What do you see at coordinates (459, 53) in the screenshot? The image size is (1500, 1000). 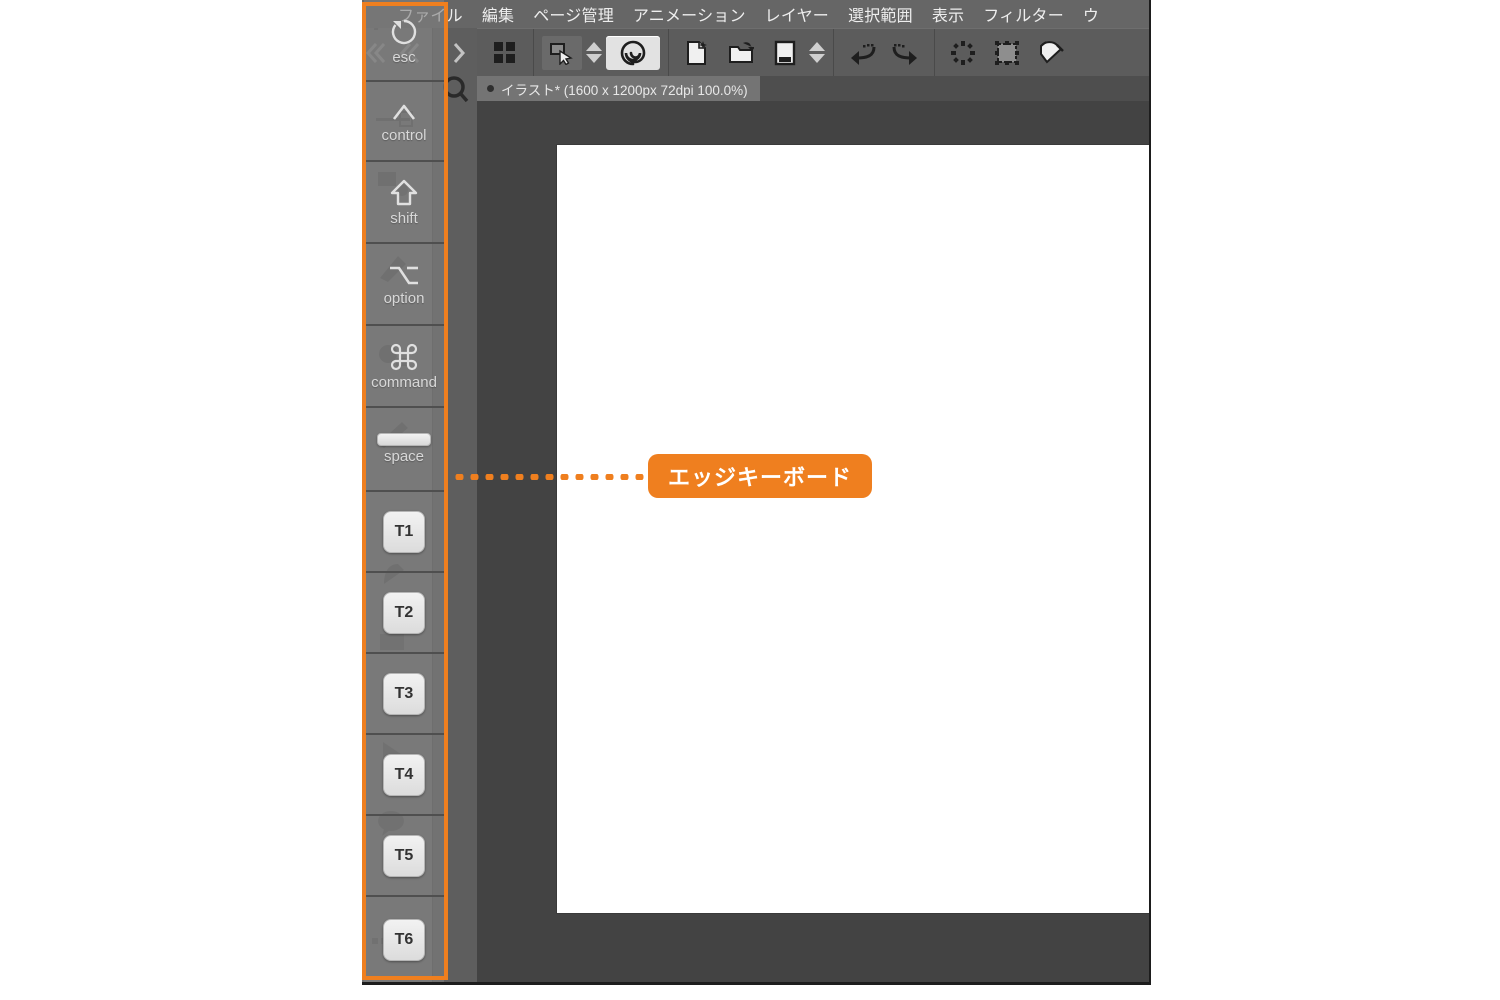 I see `panel-expand-arrow-icon` at bounding box center [459, 53].